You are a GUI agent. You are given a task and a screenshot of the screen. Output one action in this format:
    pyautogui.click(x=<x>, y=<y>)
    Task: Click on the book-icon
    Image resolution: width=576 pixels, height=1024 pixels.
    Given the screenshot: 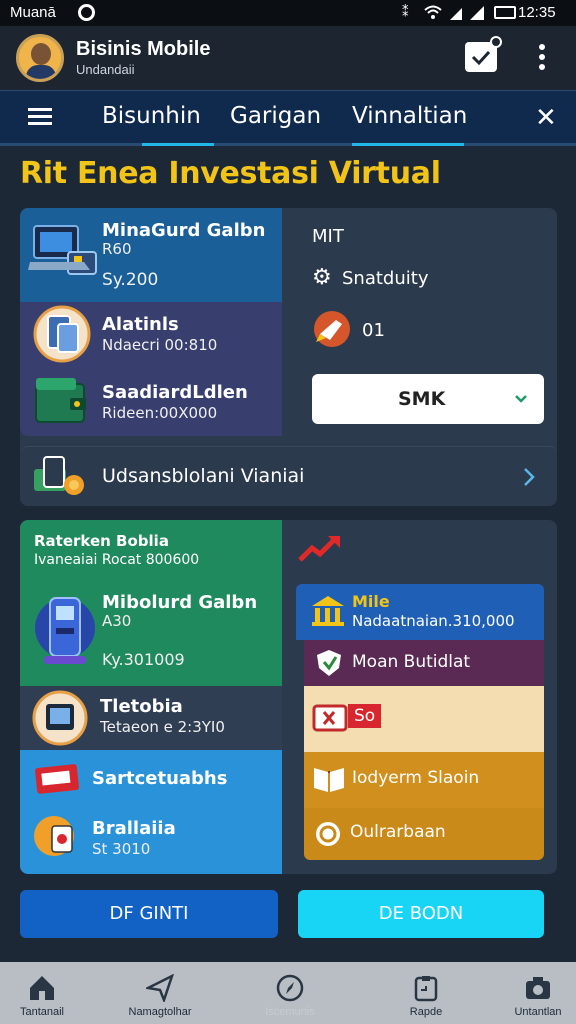 What is the action you would take?
    pyautogui.click(x=329, y=780)
    